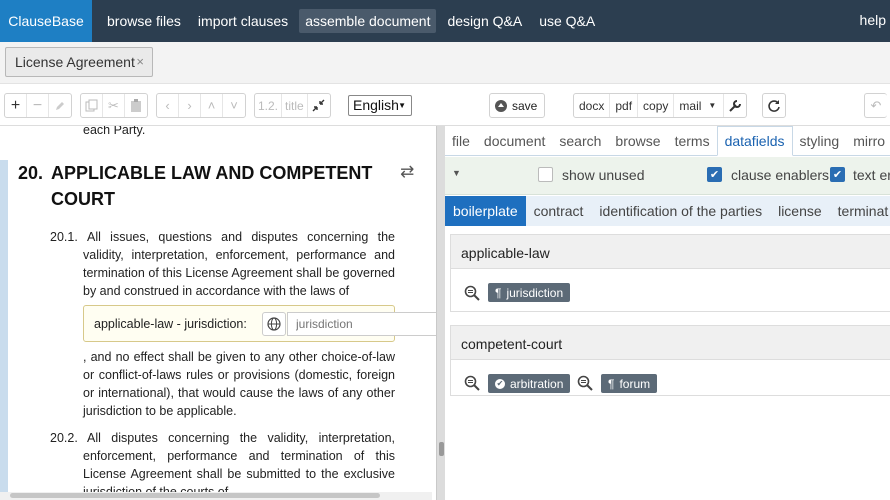 The height and width of the screenshot is (500, 890). Describe the element at coordinates (221, 186) in the screenshot. I see `article-title: APPLICABLE LAW AND COMPETENT COURT` at that location.